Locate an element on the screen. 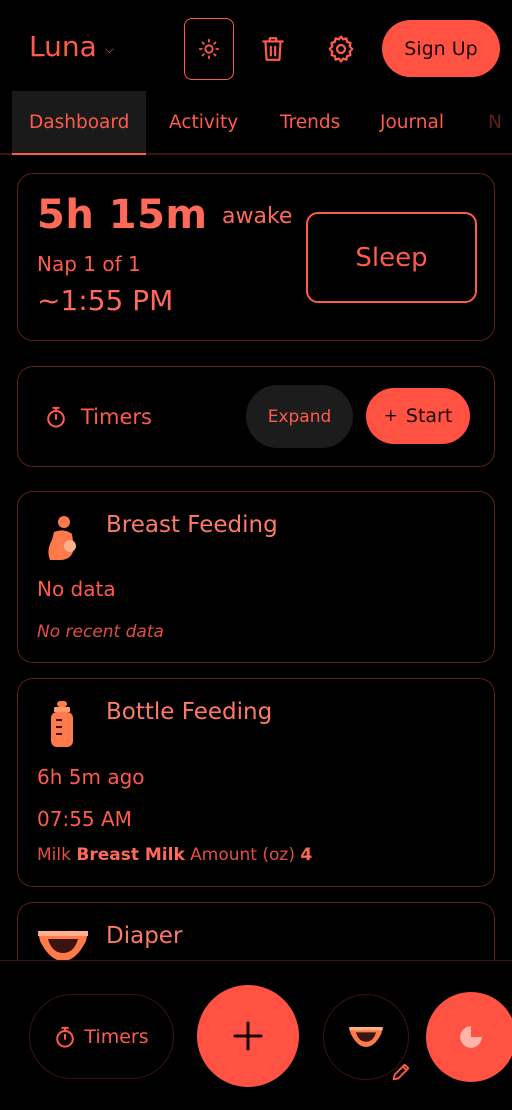  amount-value: 4 is located at coordinates (306, 855).